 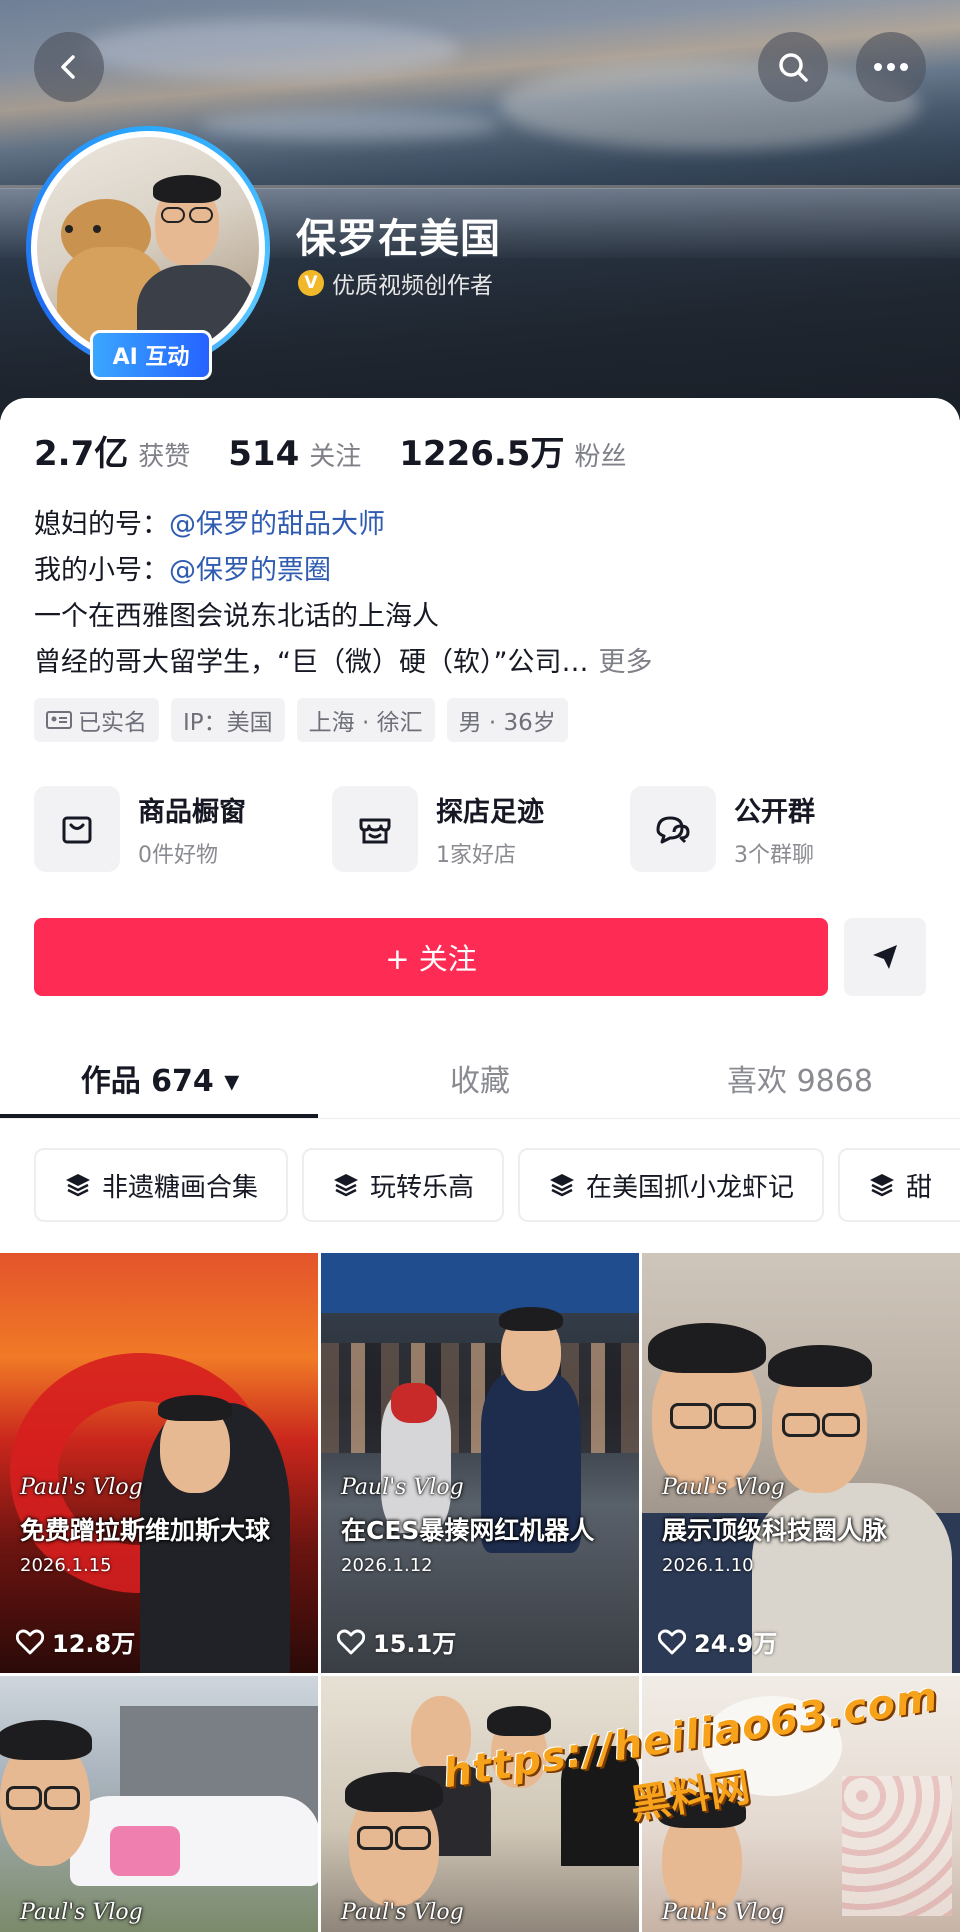 I want to click on bio-line-2: 我的小号：@保罗的票圈, so click(x=343, y=571).